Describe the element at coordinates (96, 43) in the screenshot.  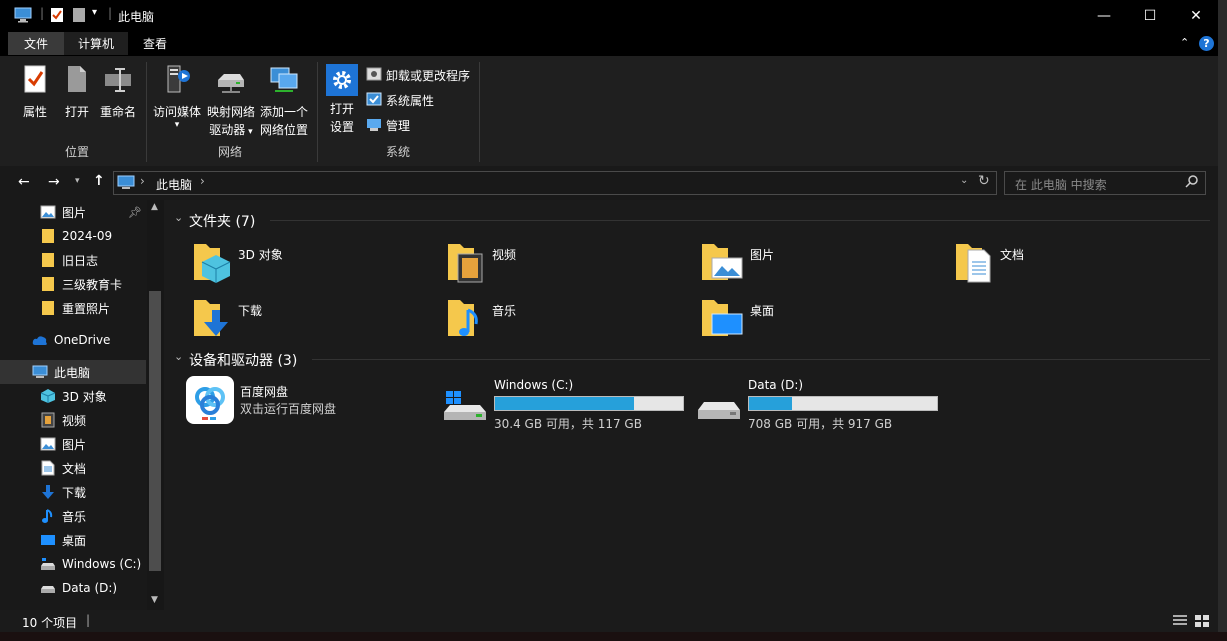
I see `tab-computer: 计算机` at that location.